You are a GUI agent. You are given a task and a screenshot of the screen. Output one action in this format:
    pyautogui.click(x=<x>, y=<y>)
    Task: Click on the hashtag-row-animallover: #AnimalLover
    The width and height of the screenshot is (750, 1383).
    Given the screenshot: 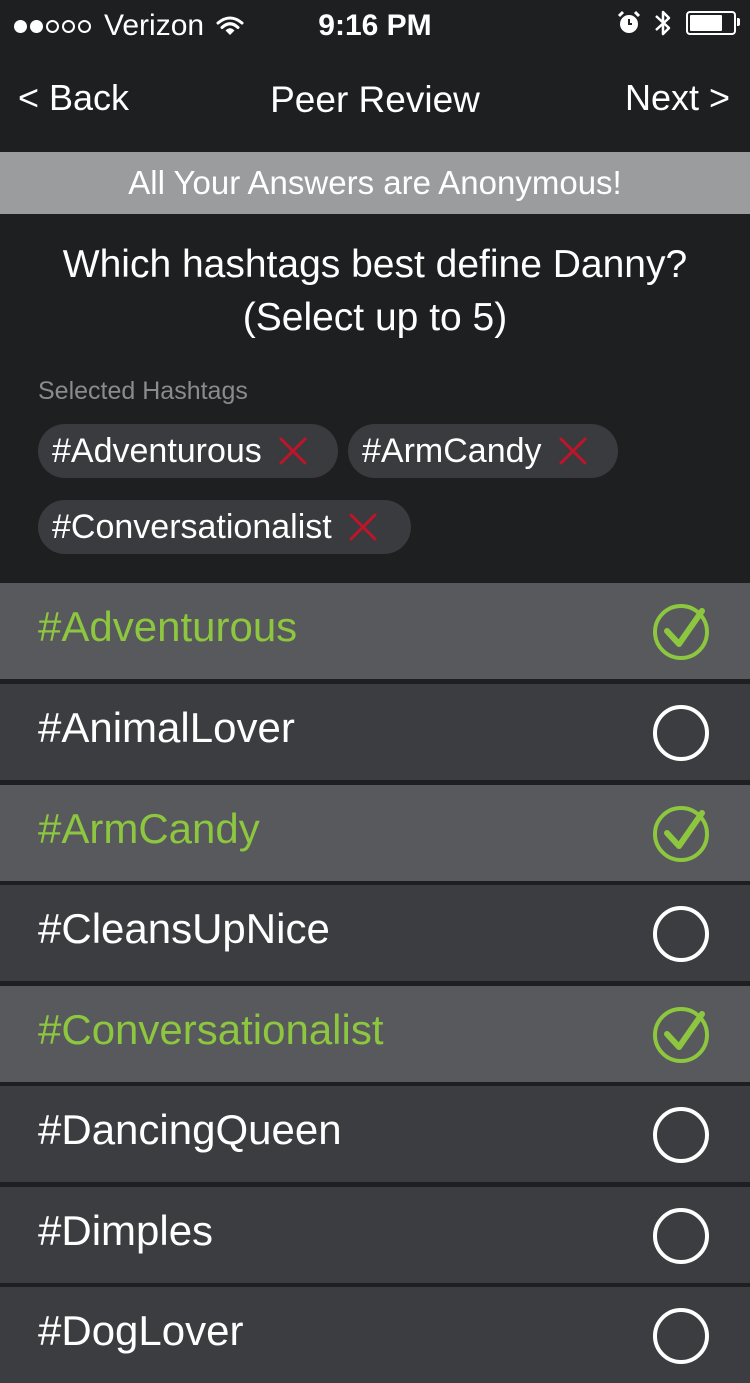 What is the action you would take?
    pyautogui.click(x=375, y=732)
    